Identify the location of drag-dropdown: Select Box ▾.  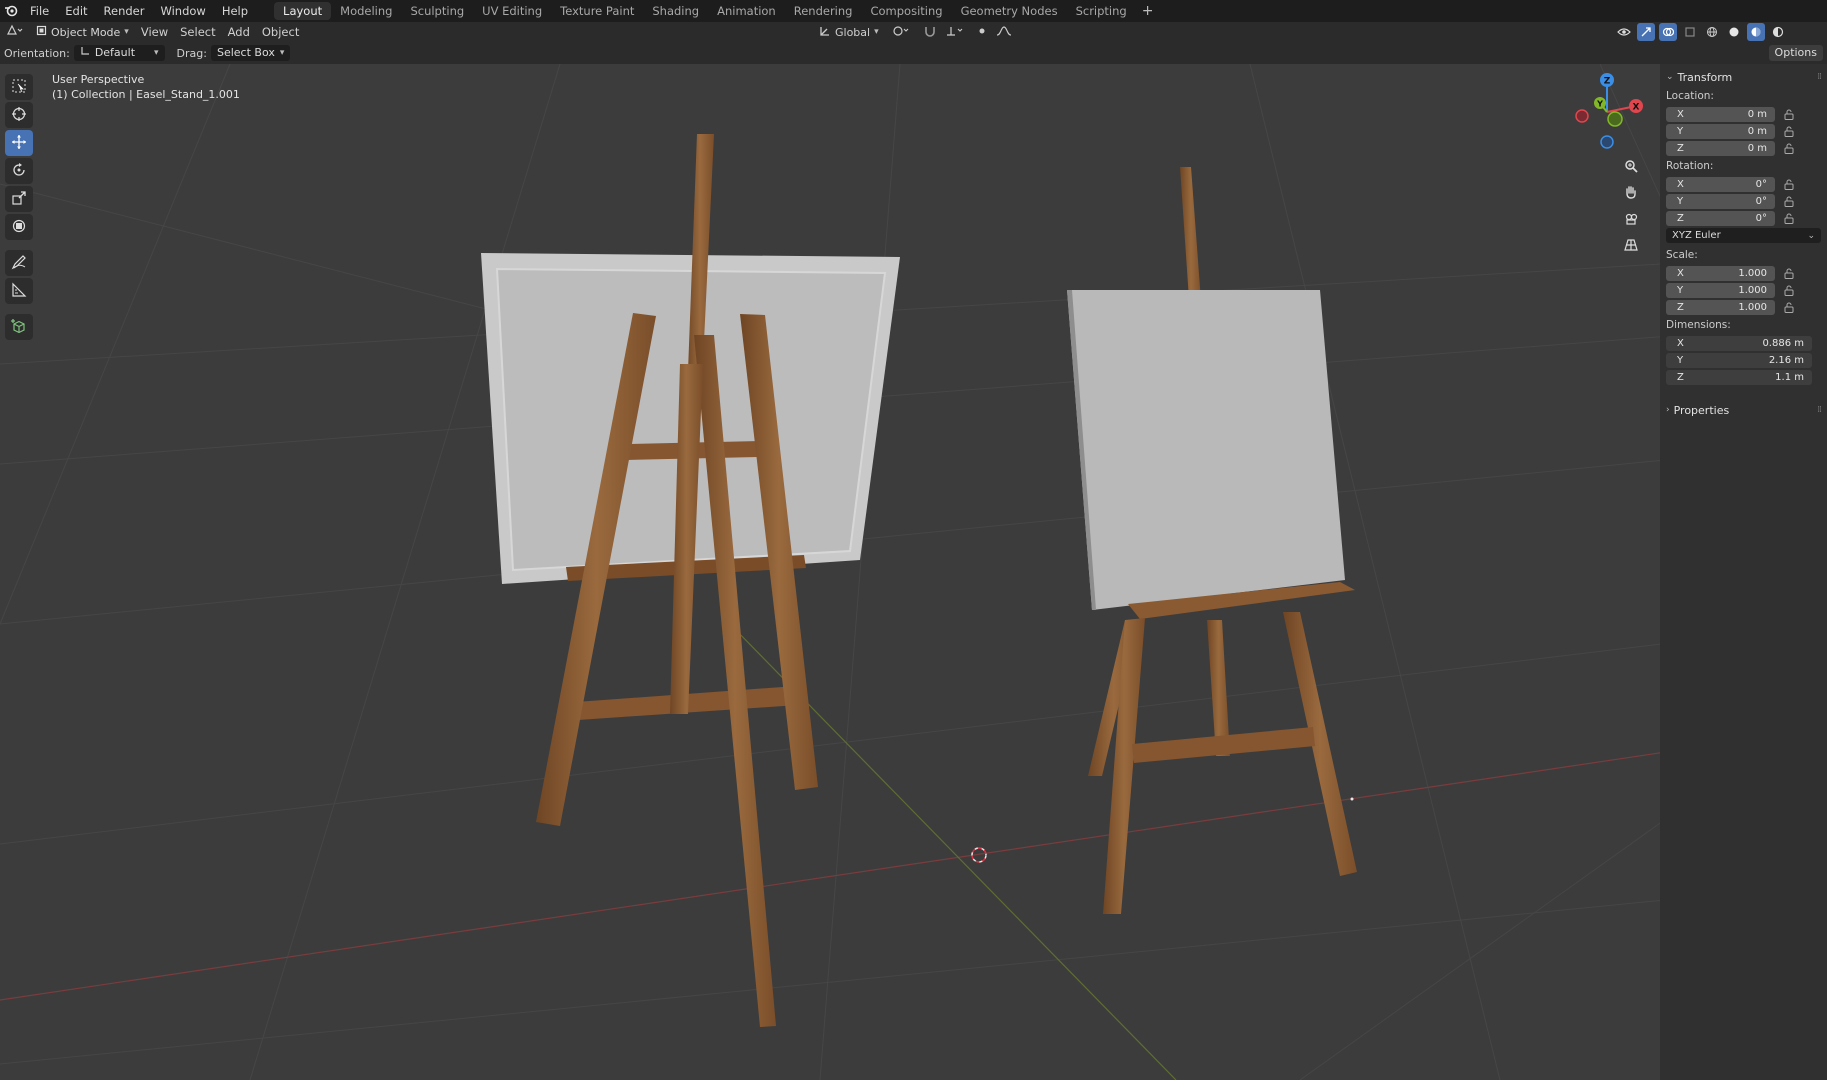
(250, 53).